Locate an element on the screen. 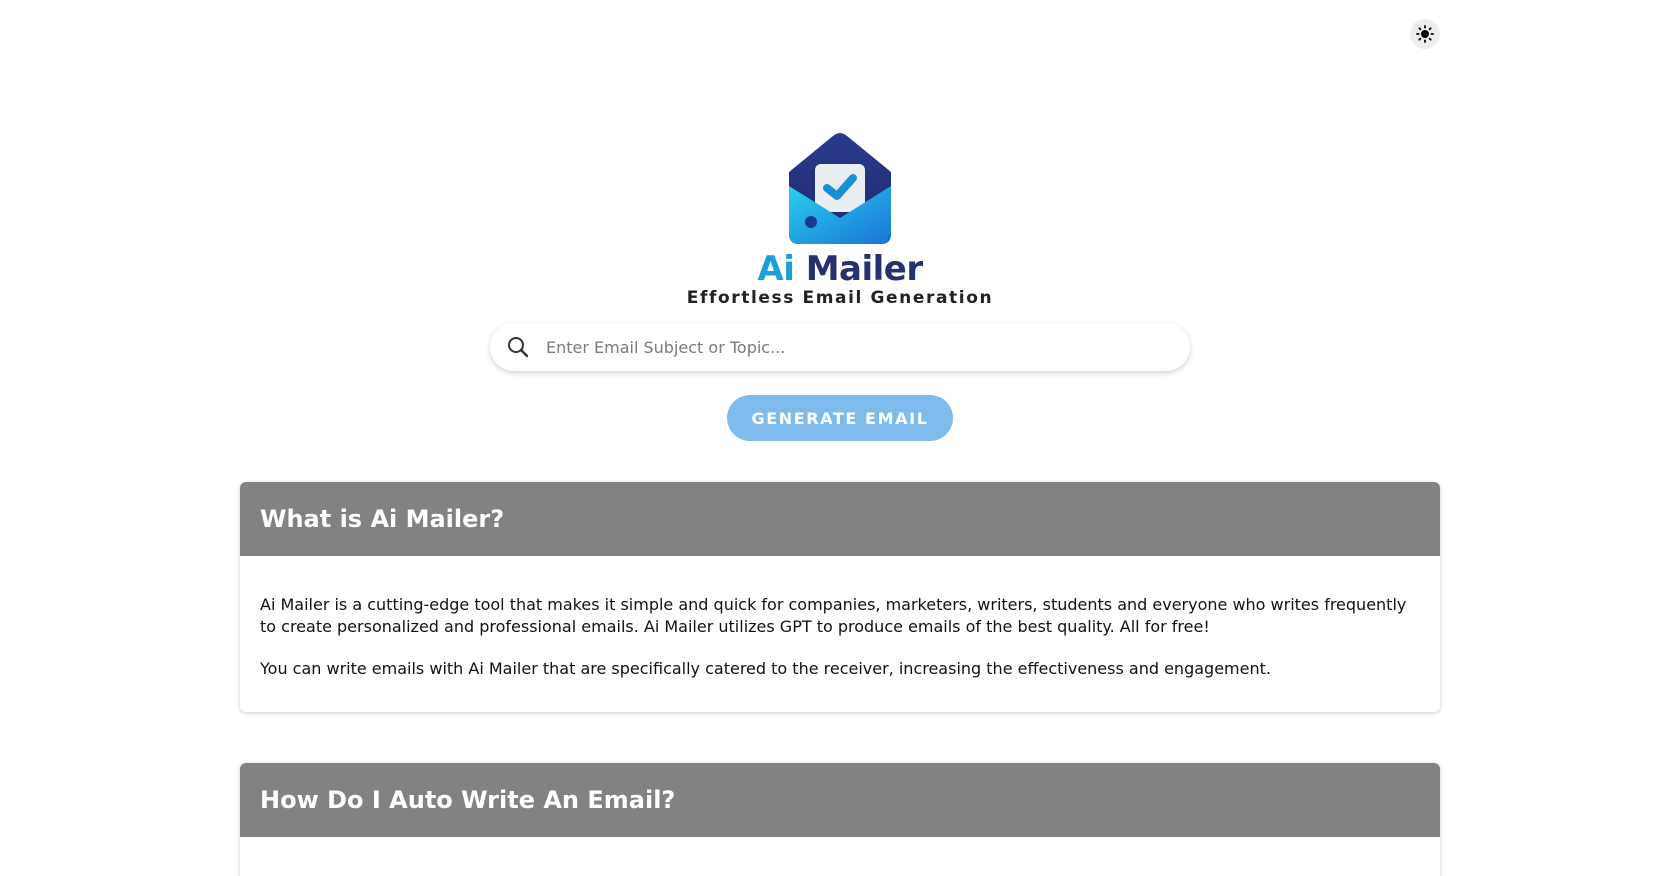 This screenshot has width=1680, height=876. tagline: Effortless Email Generation is located at coordinates (840, 298).